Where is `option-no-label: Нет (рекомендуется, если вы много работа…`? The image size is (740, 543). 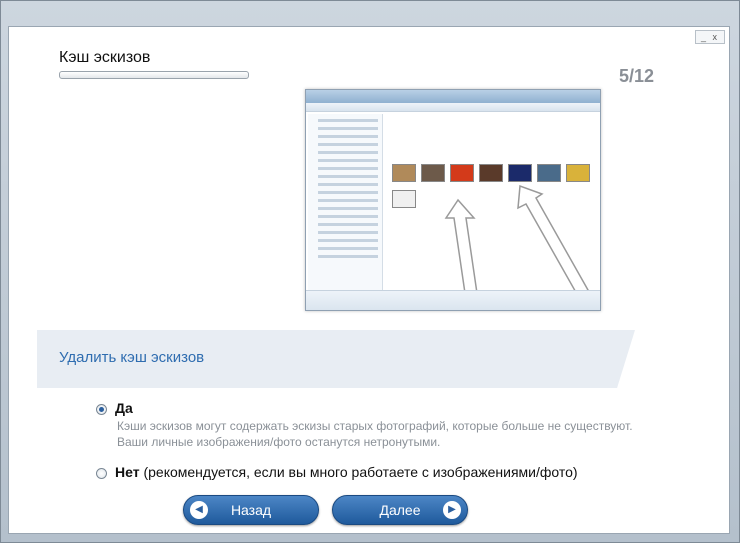
option-no-label: Нет (рекомендуется, если вы много работа… is located at coordinates (346, 472).